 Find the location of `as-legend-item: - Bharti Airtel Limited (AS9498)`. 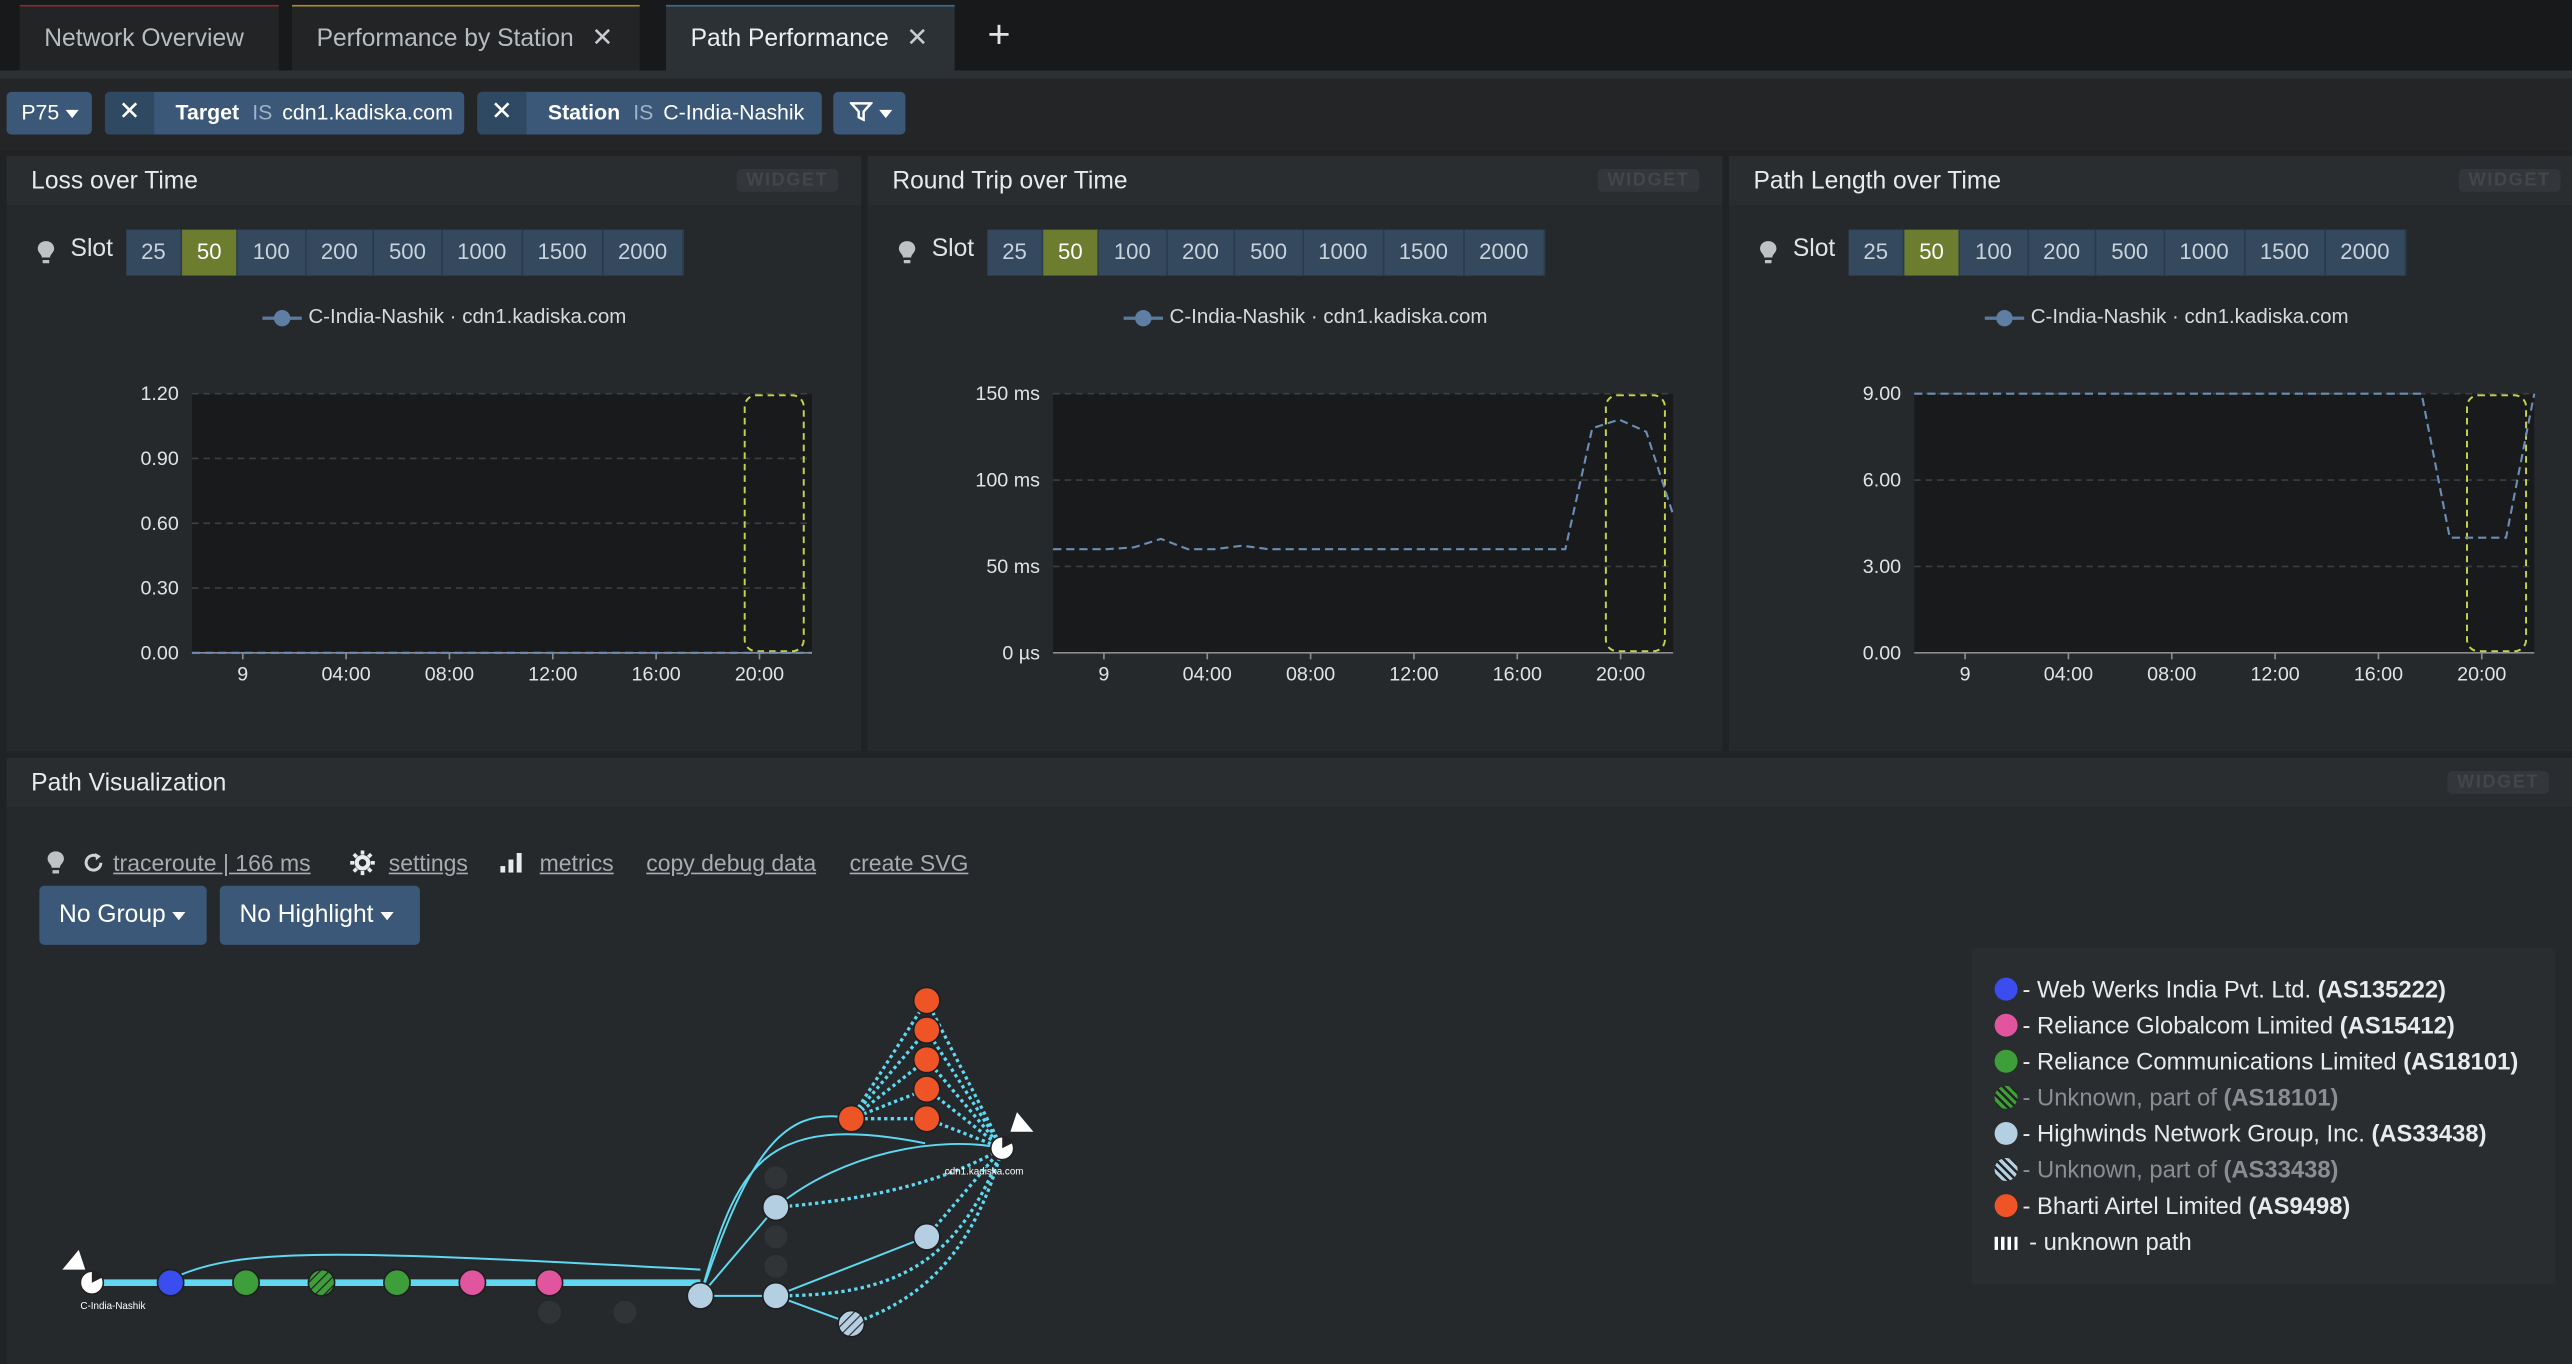

as-legend-item: - Bharti Airtel Limited (AS9498) is located at coordinates (2172, 1207).